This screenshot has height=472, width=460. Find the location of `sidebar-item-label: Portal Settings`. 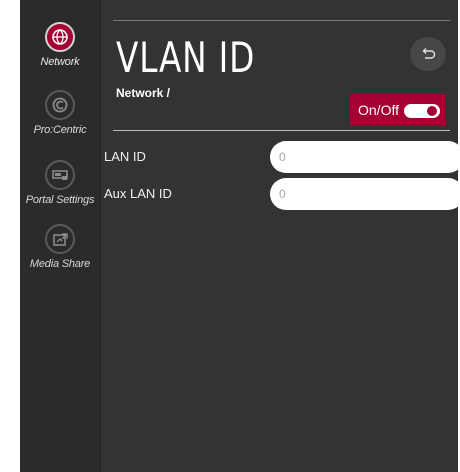

sidebar-item-label: Portal Settings is located at coordinates (60, 200).